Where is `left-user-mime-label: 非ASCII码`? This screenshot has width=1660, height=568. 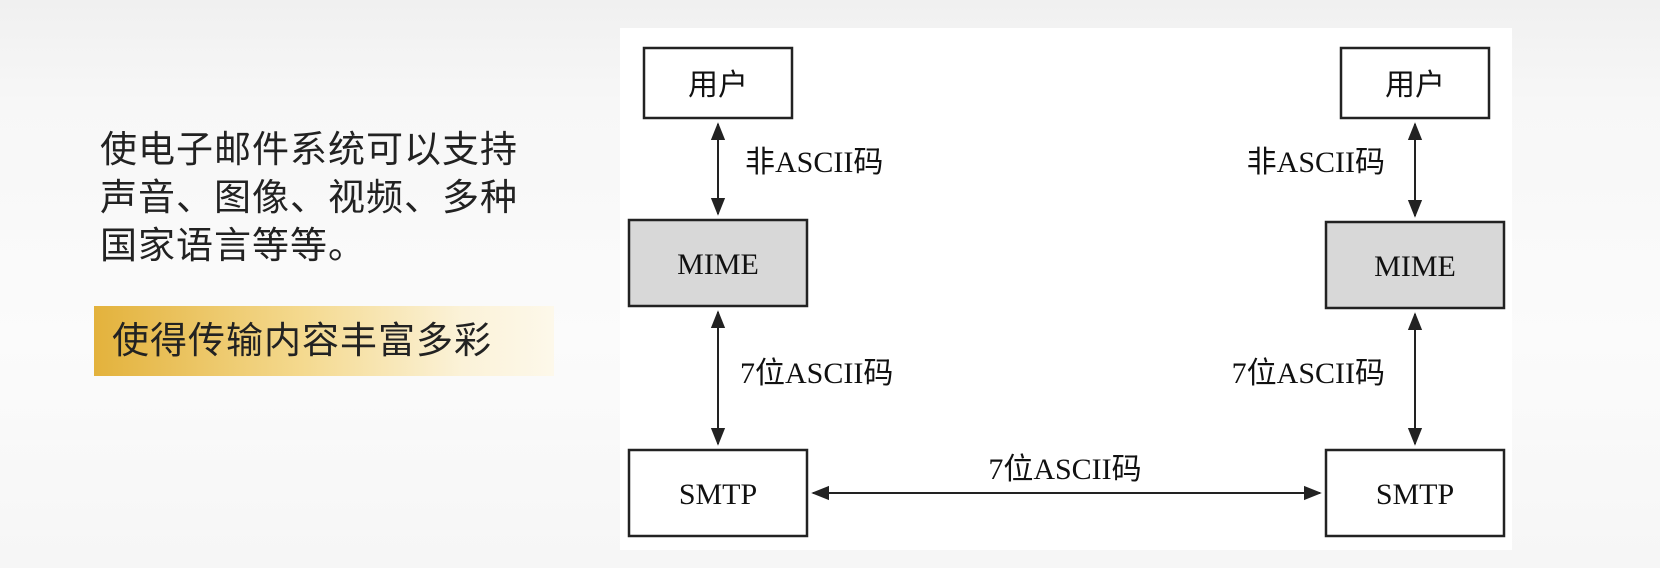
left-user-mime-label: 非ASCII码 is located at coordinates (814, 162).